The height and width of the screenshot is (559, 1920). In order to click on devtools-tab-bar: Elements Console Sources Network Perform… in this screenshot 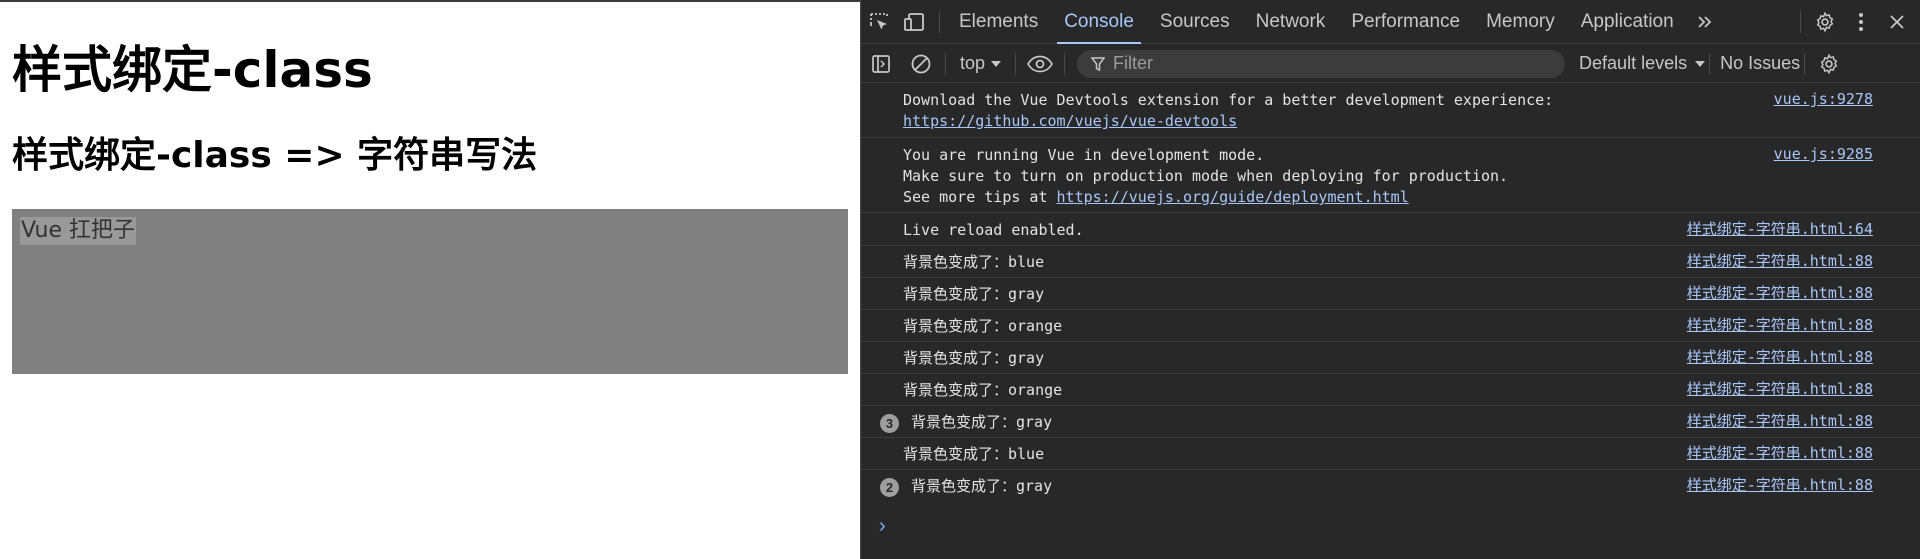, I will do `click(1390, 22)`.